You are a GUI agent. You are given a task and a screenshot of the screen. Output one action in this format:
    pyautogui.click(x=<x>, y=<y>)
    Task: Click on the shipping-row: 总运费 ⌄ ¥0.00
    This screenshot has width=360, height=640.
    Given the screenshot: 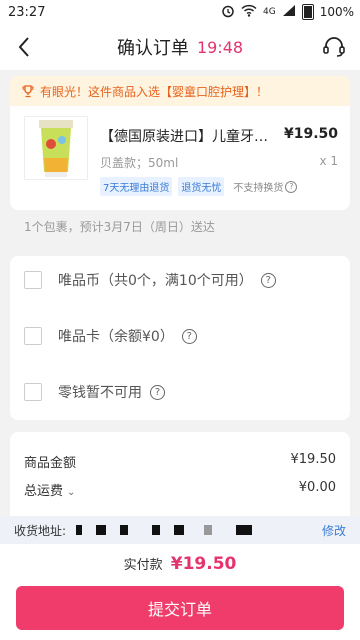 What is the action you would take?
    pyautogui.click(x=180, y=489)
    